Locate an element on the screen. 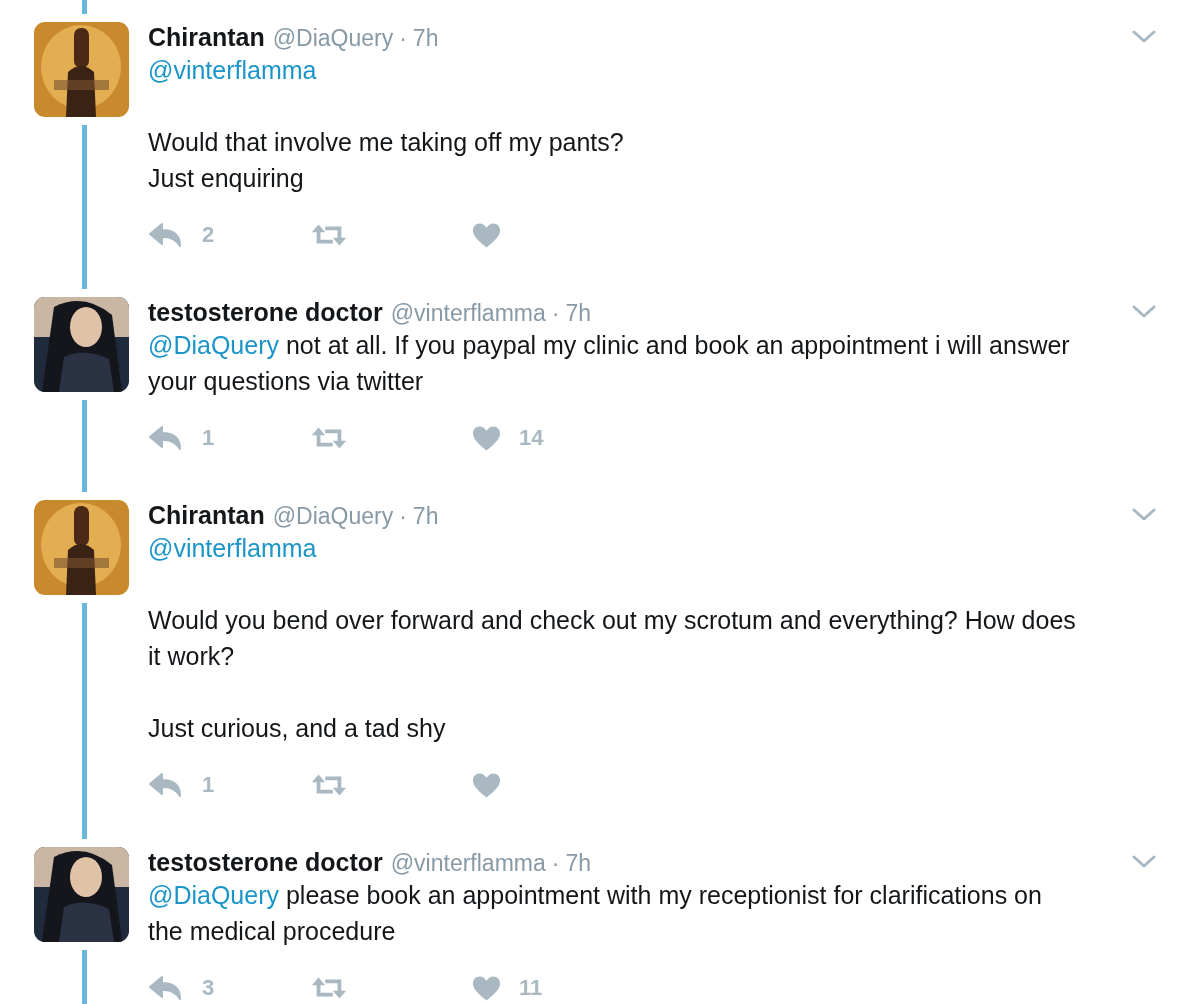 This screenshot has height=1004, width=1200. tweet-text: Just curious, and a tad shy is located at coordinates (297, 728).